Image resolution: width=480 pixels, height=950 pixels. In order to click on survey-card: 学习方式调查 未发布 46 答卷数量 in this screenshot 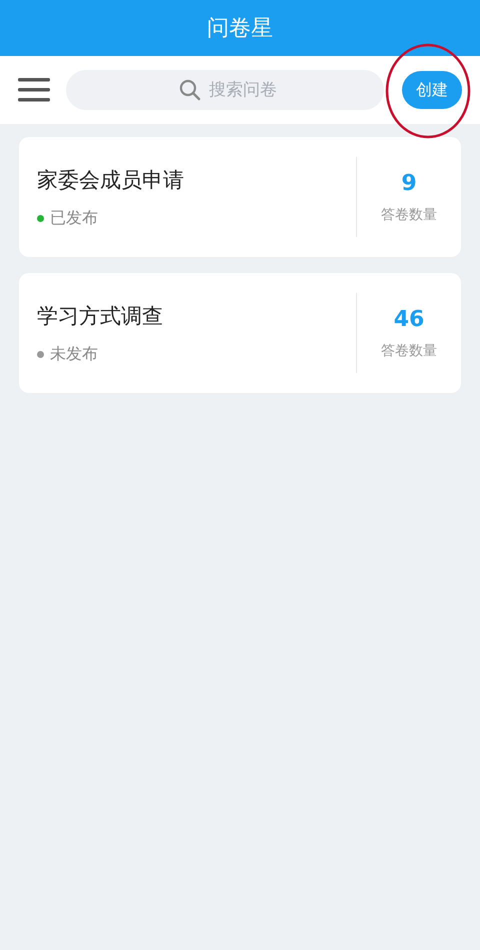, I will do `click(240, 333)`.